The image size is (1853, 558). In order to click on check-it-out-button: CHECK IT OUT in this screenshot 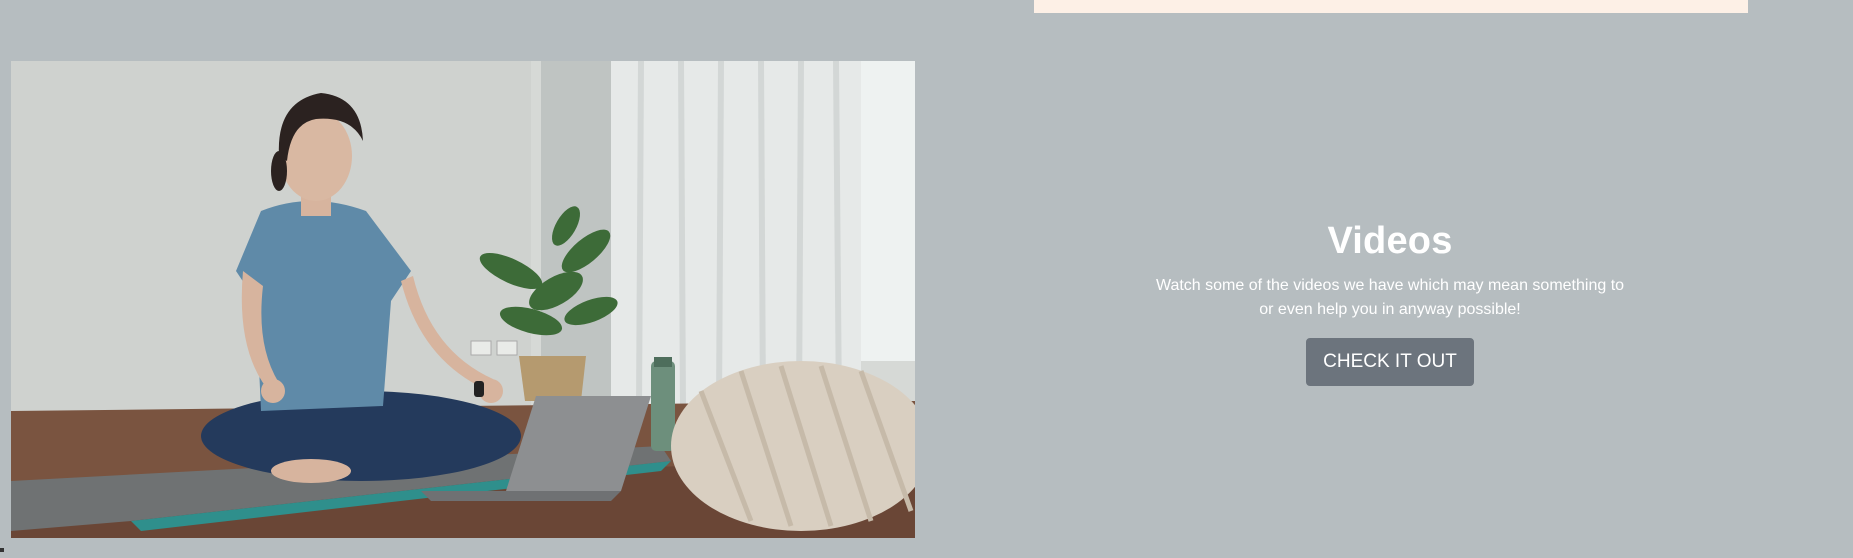, I will do `click(1390, 362)`.